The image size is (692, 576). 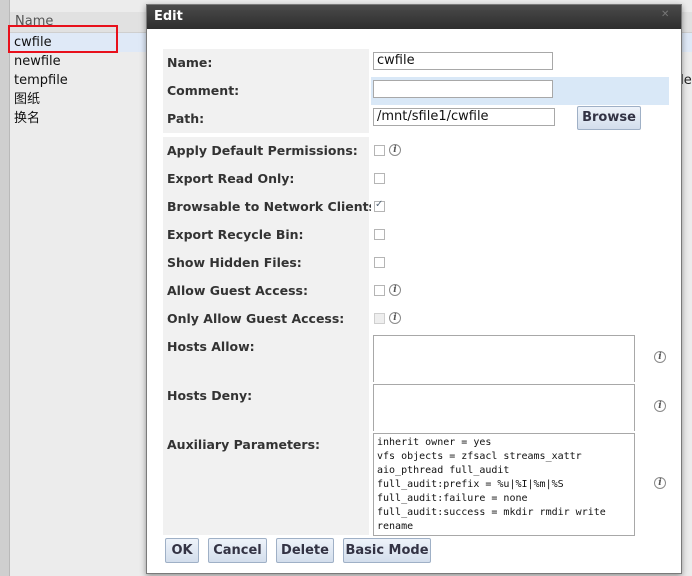 What do you see at coordinates (237, 550) in the screenshot?
I see `cancel-button: Cancel` at bounding box center [237, 550].